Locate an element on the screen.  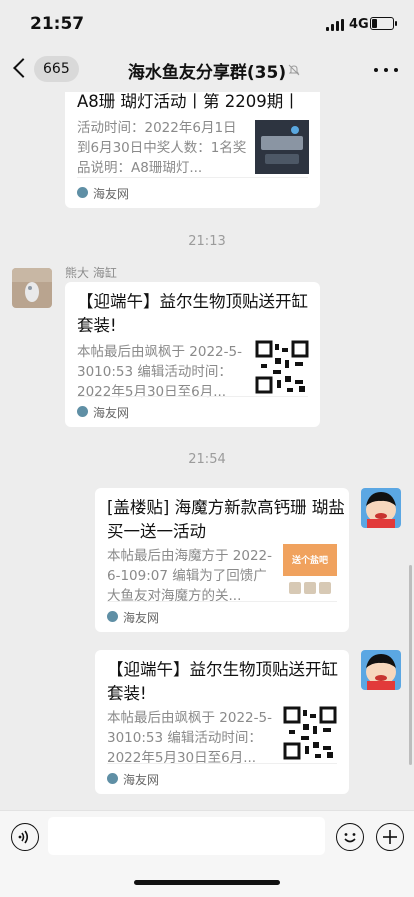
chat-header: 665 海水鱼友分享群(35) is located at coordinates (207, 70).